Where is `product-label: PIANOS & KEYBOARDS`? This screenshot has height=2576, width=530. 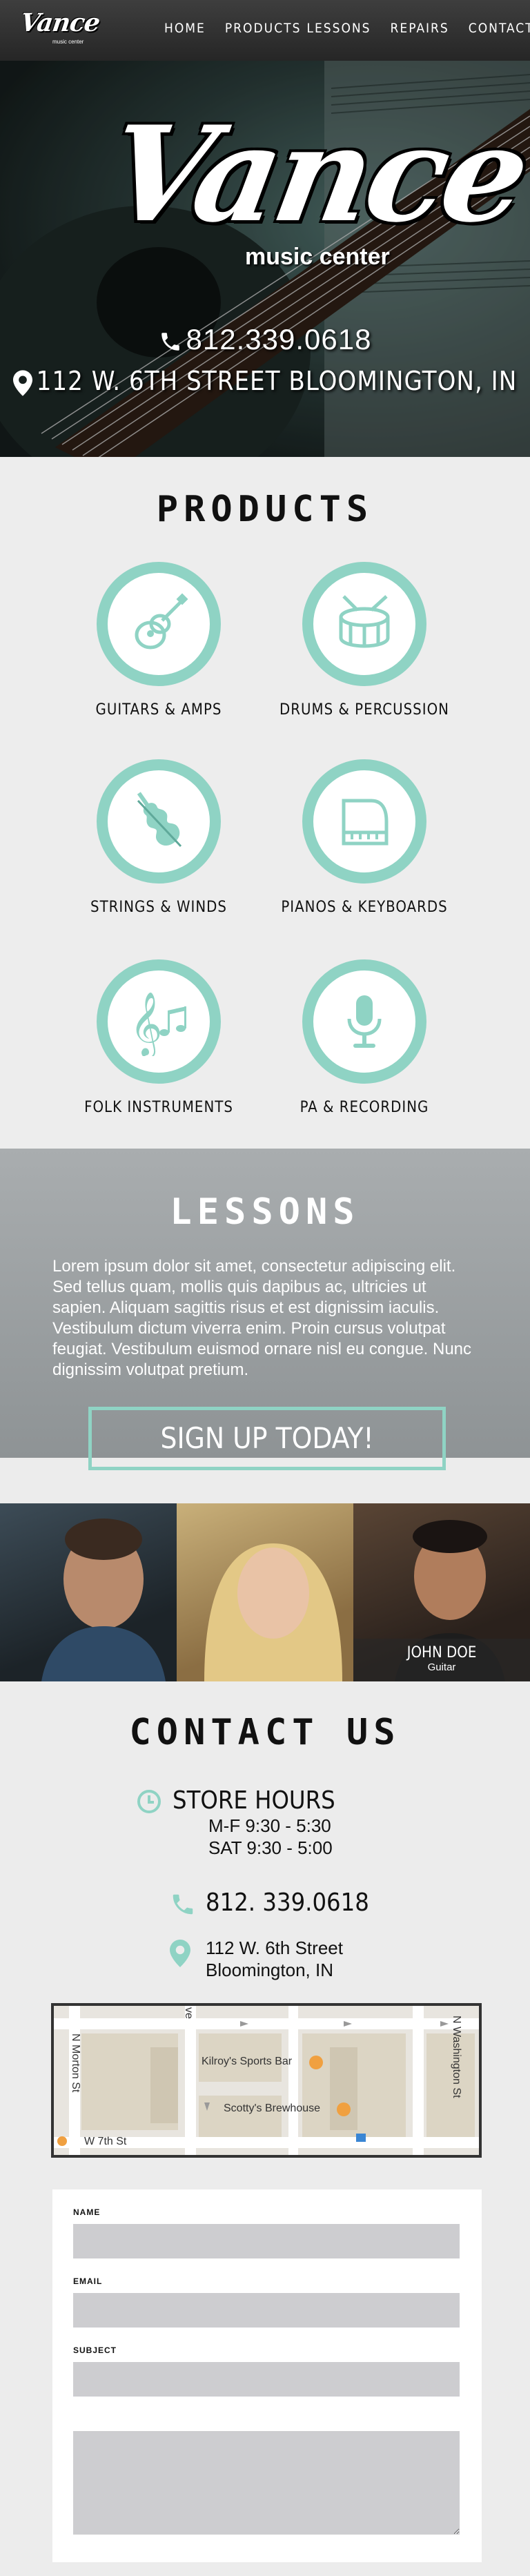 product-label: PIANOS & KEYBOARDS is located at coordinates (364, 908).